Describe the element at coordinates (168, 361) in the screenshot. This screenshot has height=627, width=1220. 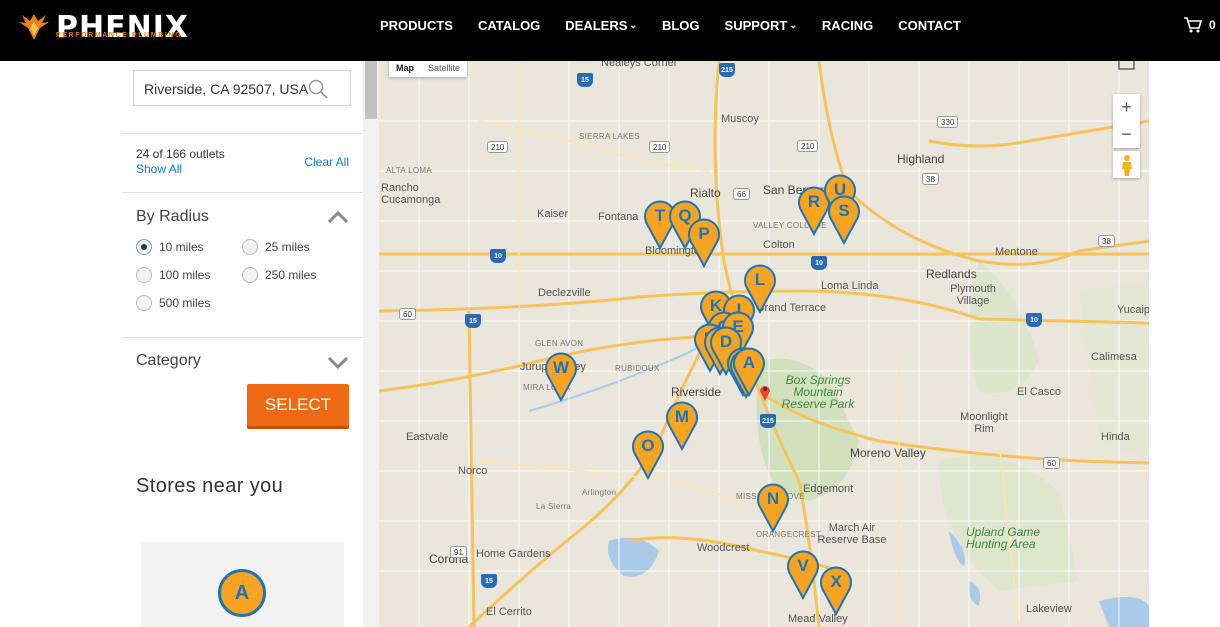
I see `category-title: Category` at that location.